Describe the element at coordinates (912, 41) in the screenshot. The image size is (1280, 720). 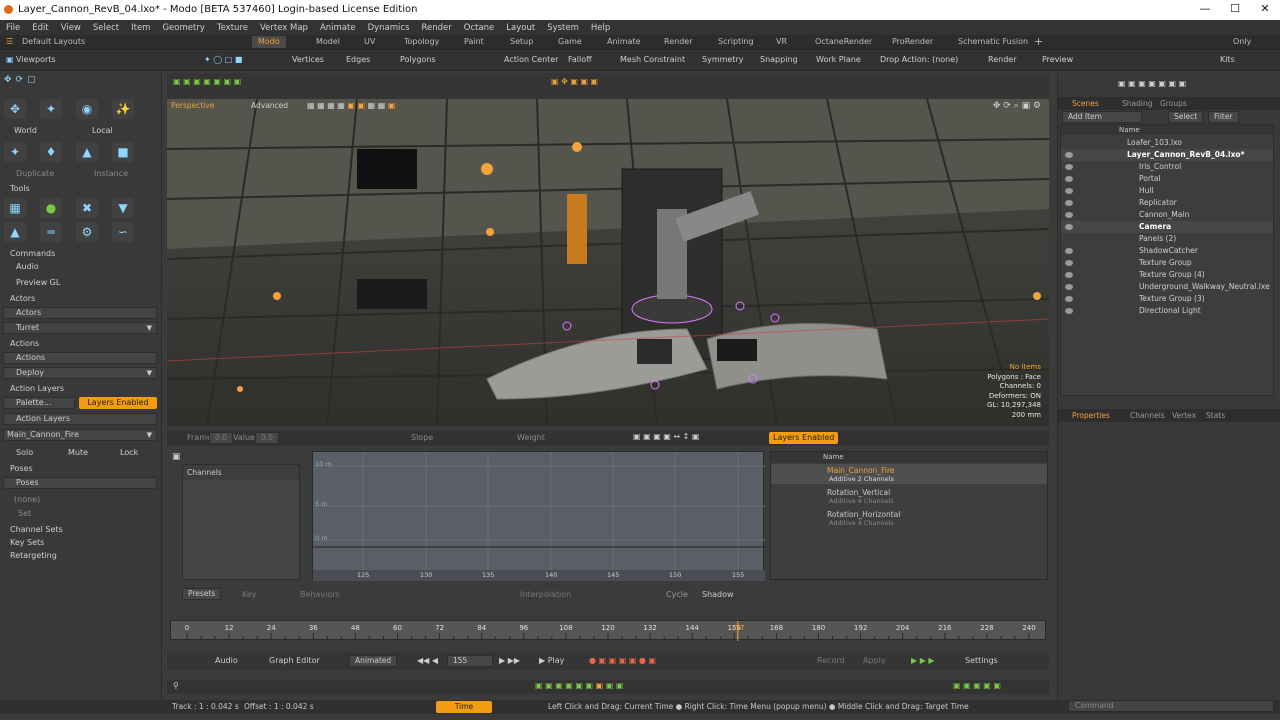
I see `tab-prorender: ProRender` at that location.